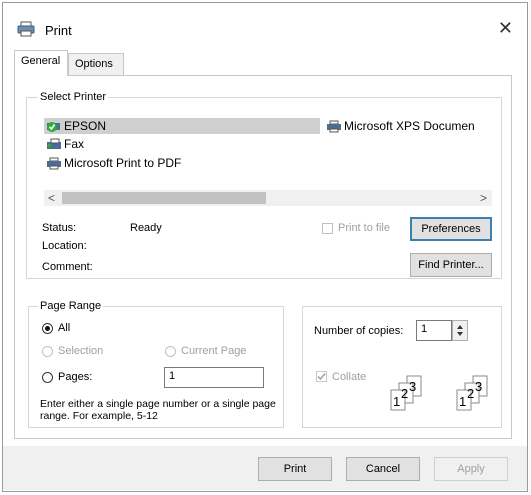 The width and height of the screenshot is (531, 495). I want to click on pages-input: 1, so click(214, 377).